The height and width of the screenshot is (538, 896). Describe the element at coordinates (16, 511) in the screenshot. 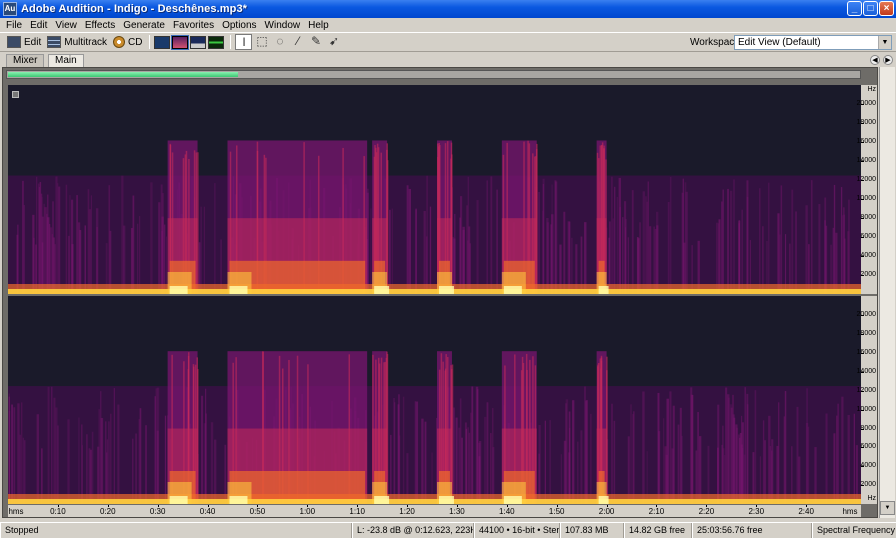

I see `time-ruler-start-label: hms` at that location.